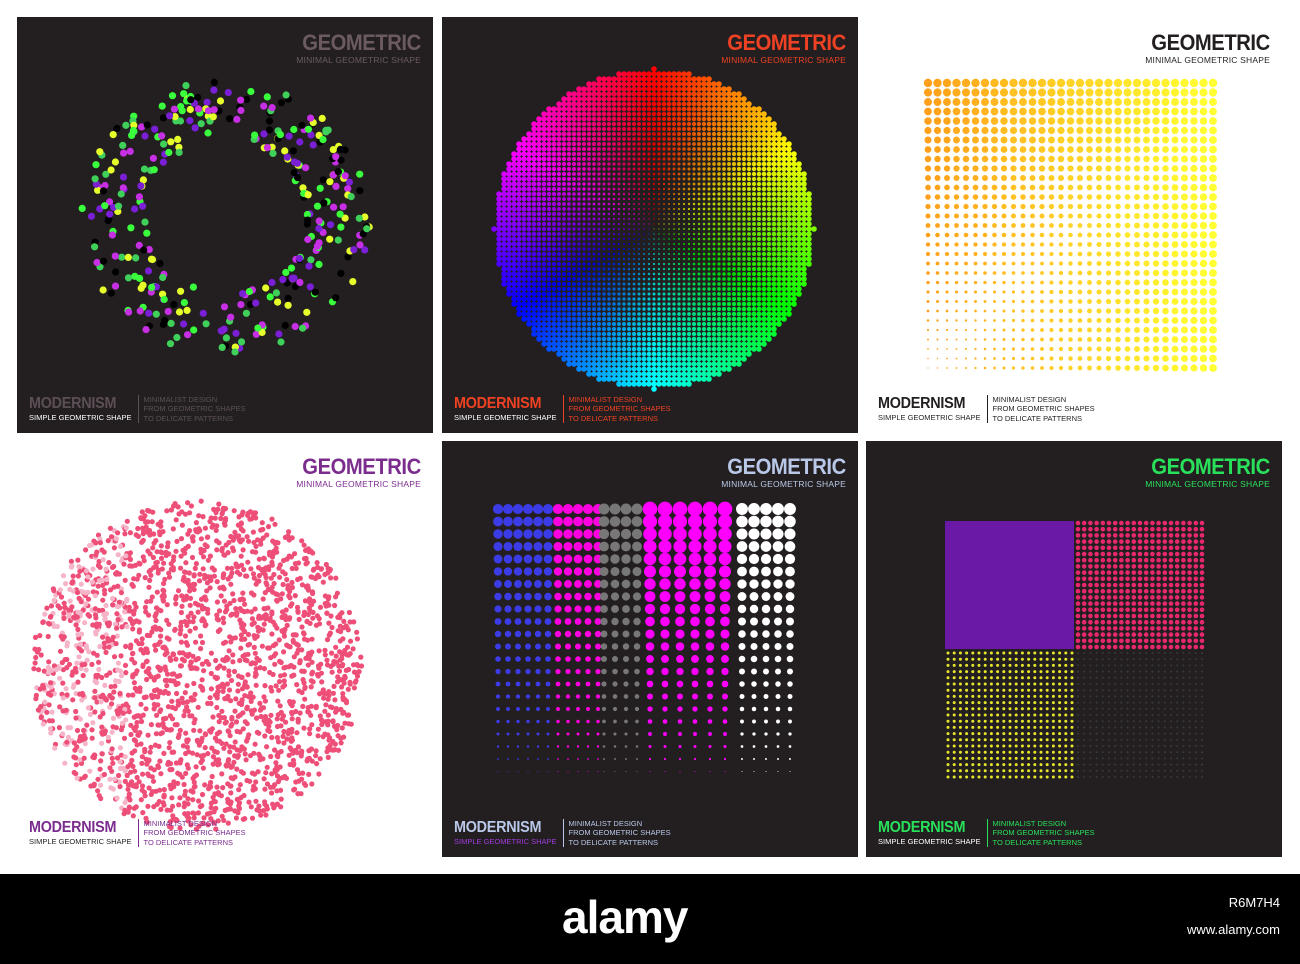 The image size is (1300, 964). Describe the element at coordinates (1207, 60) in the screenshot. I see `poster-subtitle: MINIMAL GEOMETRIC SHAPE` at that location.